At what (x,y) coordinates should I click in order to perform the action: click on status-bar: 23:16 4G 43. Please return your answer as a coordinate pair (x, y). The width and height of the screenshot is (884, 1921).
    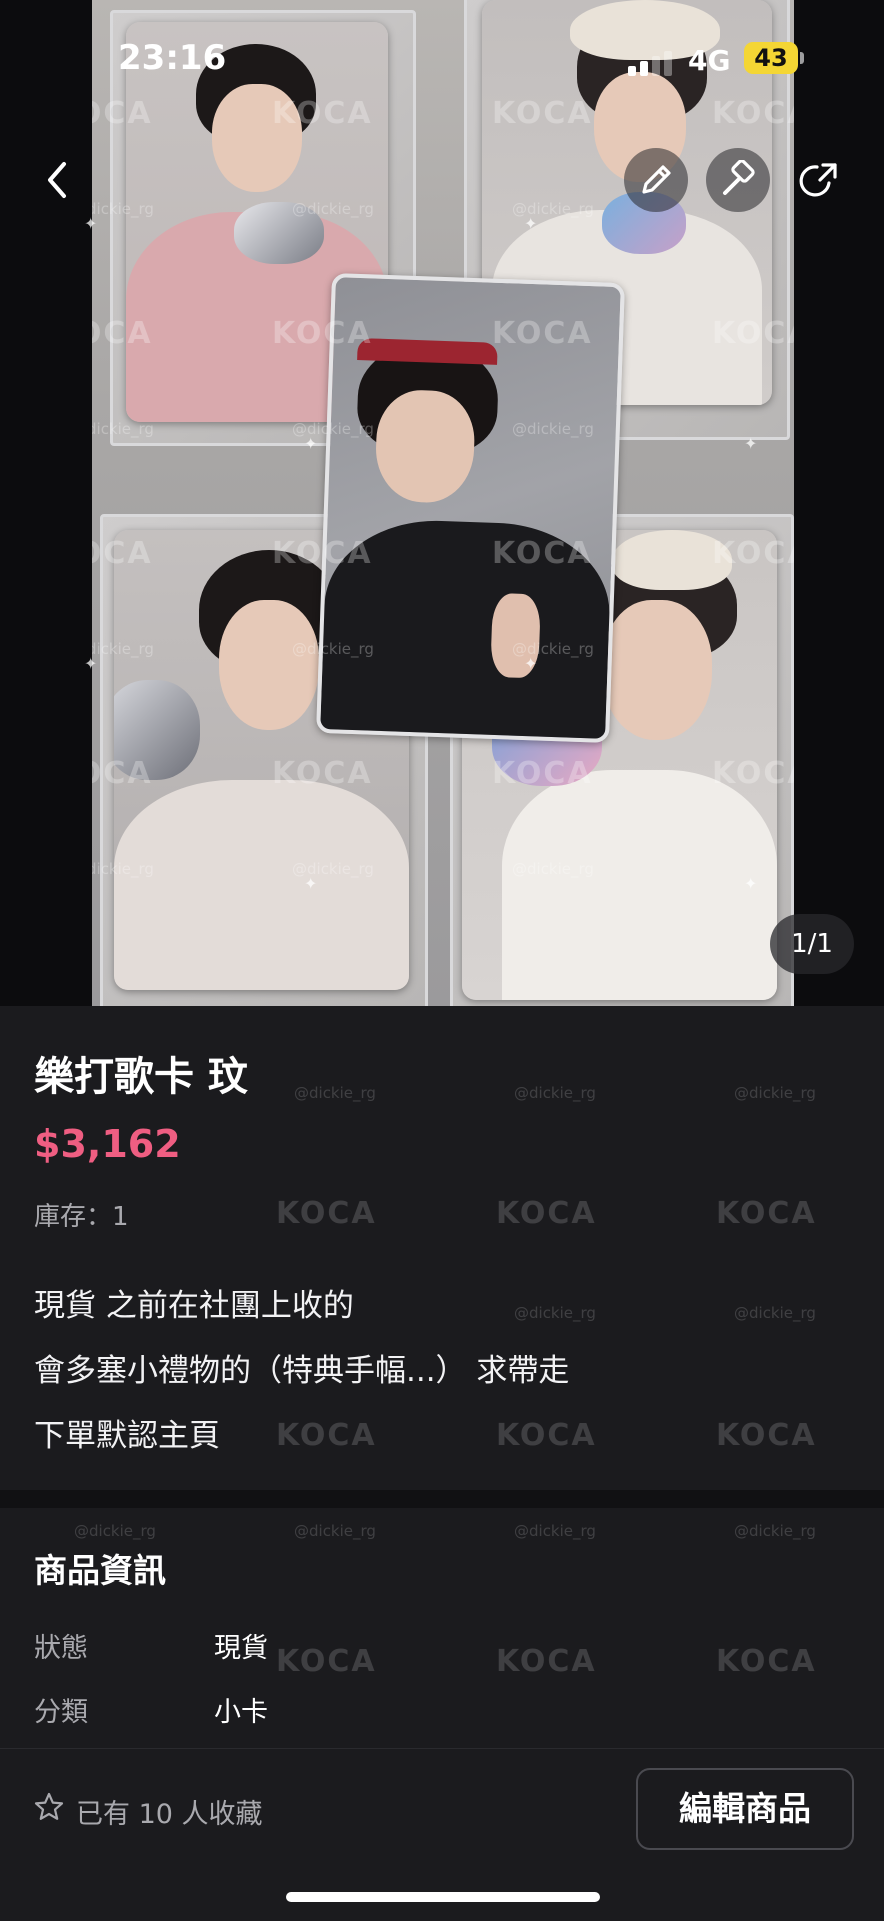
    Looking at the image, I should click on (442, 55).